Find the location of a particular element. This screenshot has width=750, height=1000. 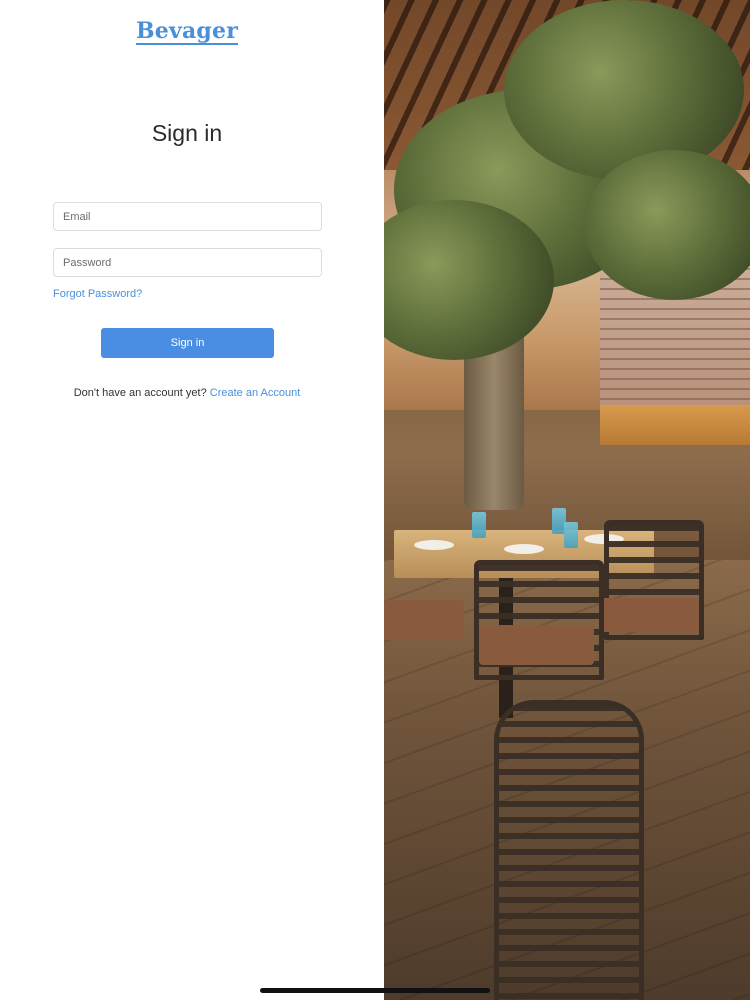

password-field is located at coordinates (187, 262).